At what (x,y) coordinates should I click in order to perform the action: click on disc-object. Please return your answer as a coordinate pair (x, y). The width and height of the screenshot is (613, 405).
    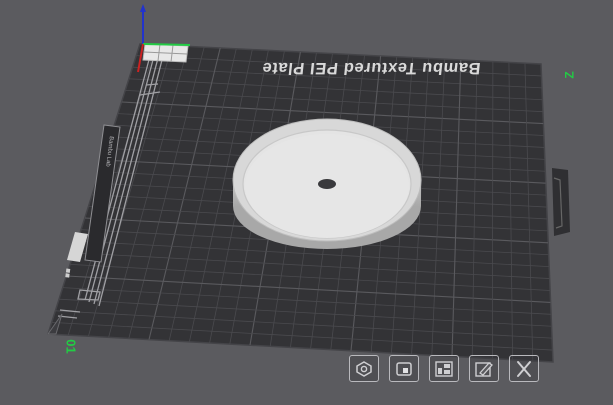
    Looking at the image, I should click on (327, 184).